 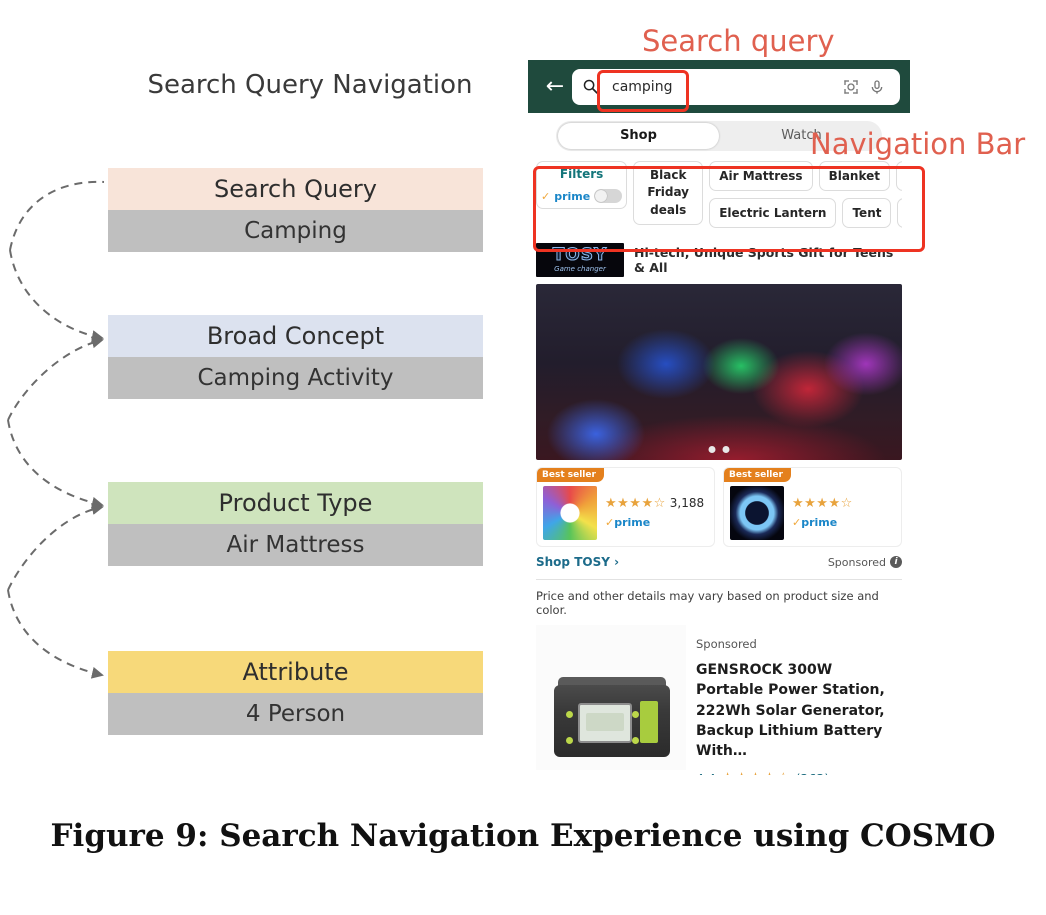 I want to click on concept-card-value: Air Mattress, so click(x=295, y=545).